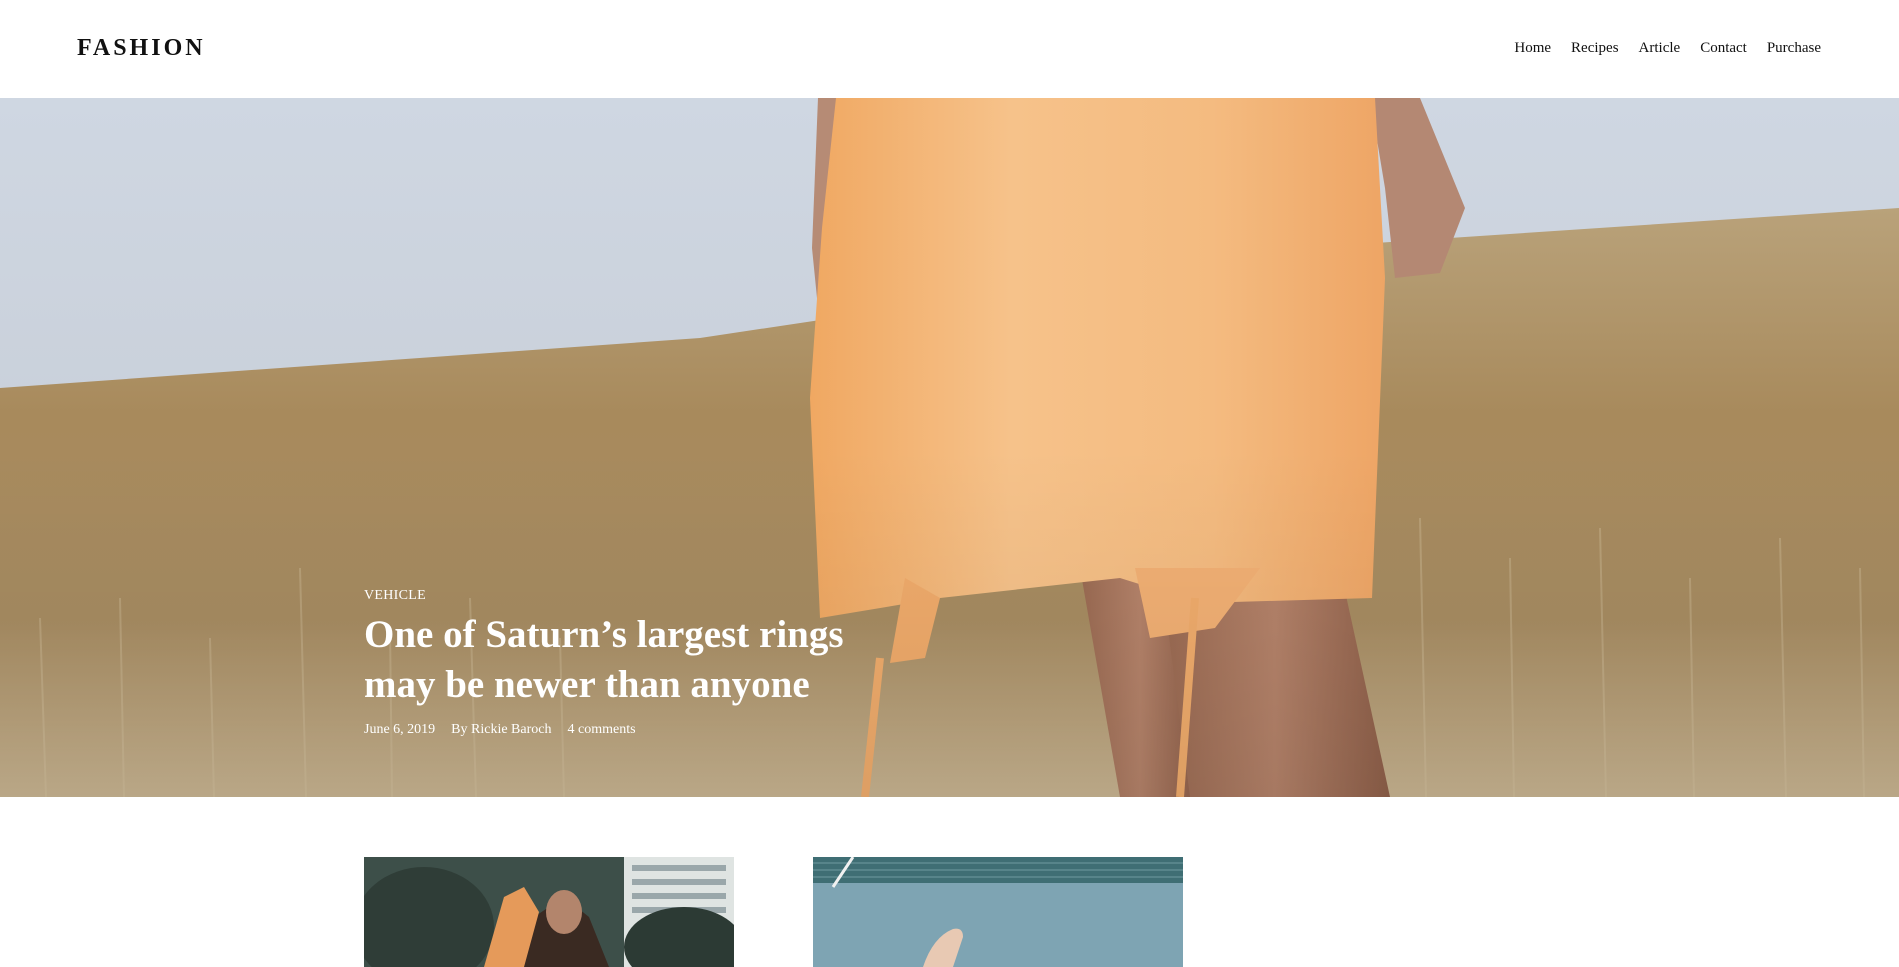 The width and height of the screenshot is (1899, 967). Describe the element at coordinates (1794, 48) in the screenshot. I see `nav-purchase-link: Purchase` at that location.